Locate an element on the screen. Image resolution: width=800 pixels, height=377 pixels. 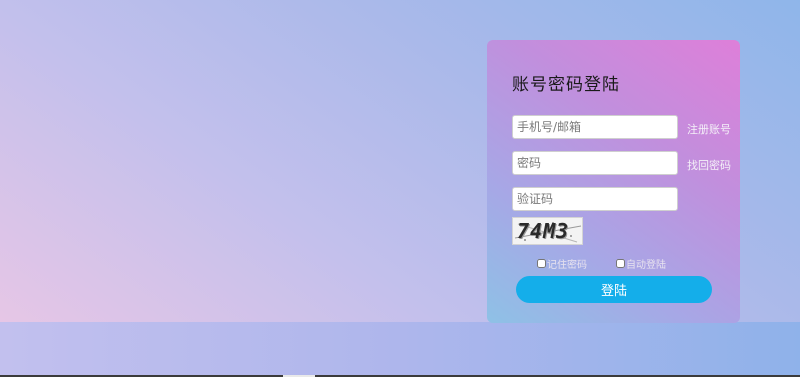
bottom-band is located at coordinates (400, 349).